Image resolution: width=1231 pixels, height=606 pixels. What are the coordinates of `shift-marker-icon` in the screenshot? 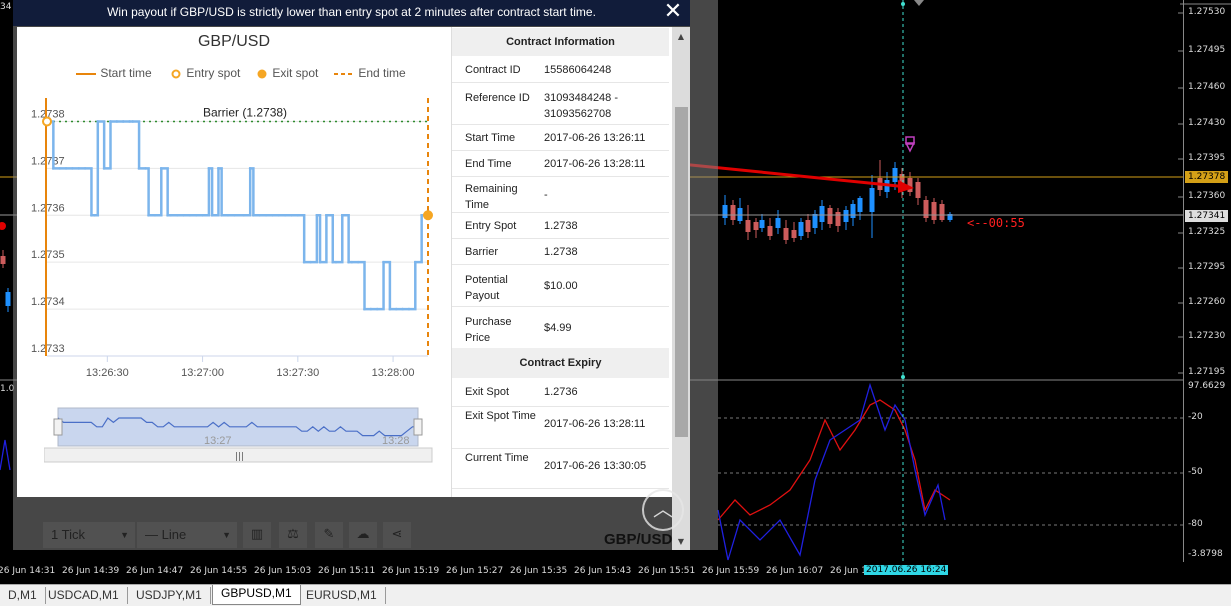 It's located at (919, 3).